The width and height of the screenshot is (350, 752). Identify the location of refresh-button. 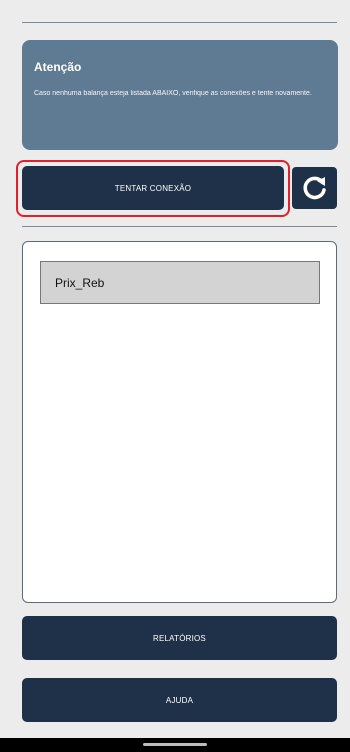
(314, 188).